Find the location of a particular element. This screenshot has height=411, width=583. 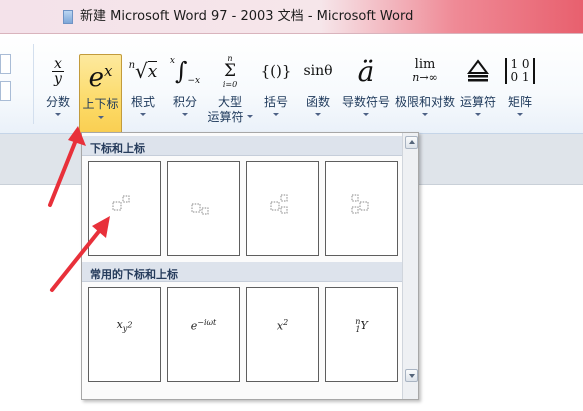

annotation-arrow-gallery is located at coordinates (80, 254).